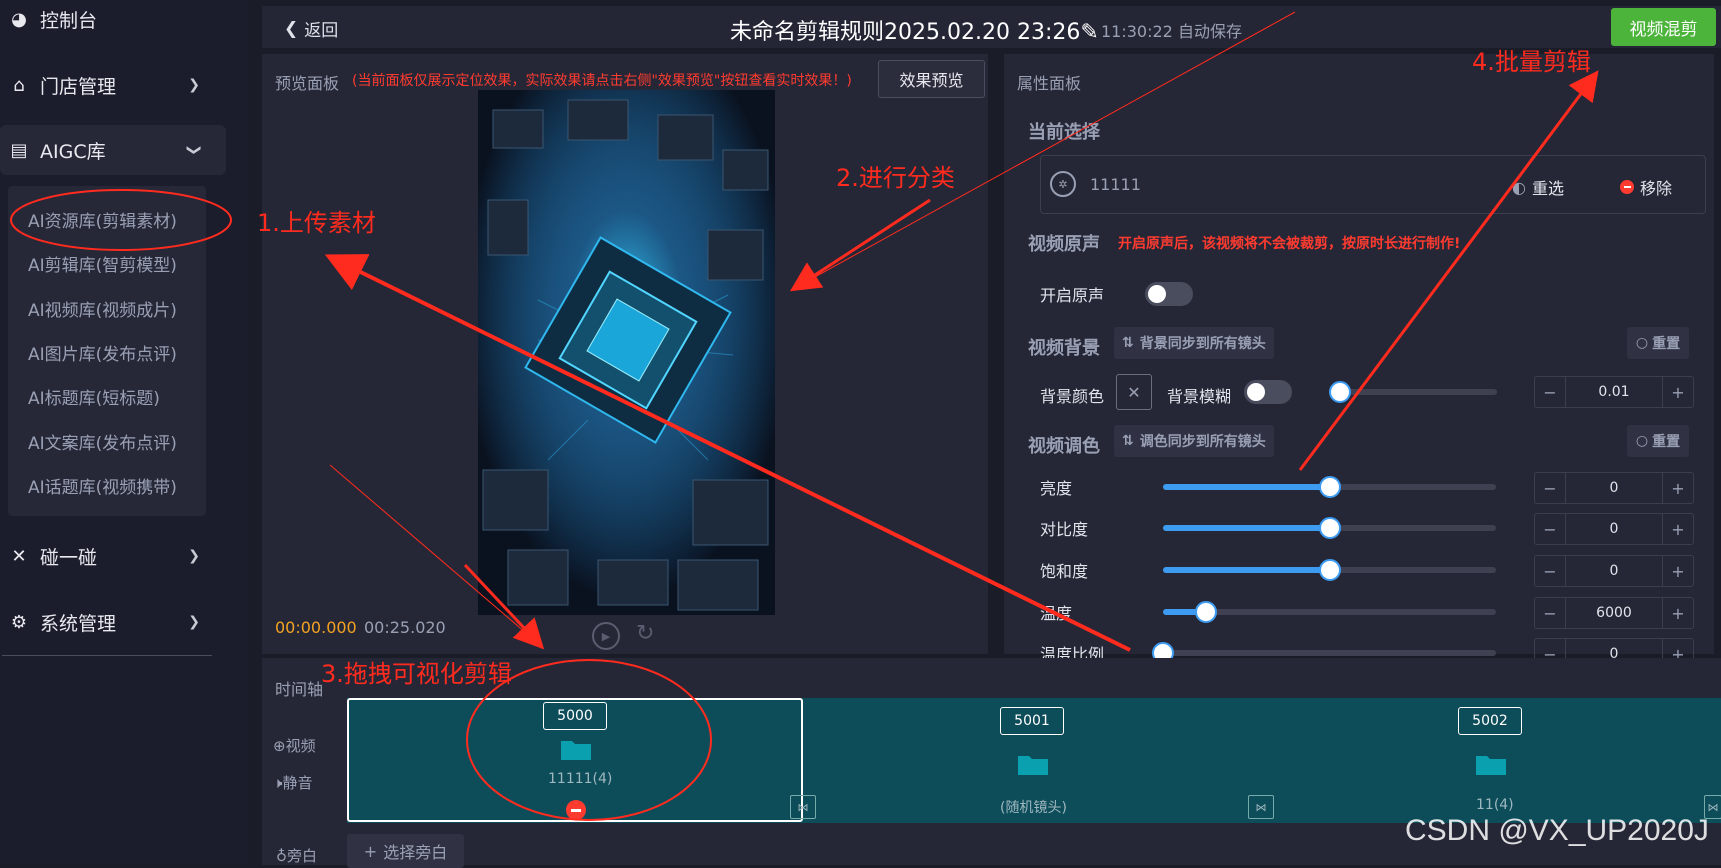  Describe the element at coordinates (1064, 446) in the screenshot. I see `video-tone-title: 视频调色` at that location.